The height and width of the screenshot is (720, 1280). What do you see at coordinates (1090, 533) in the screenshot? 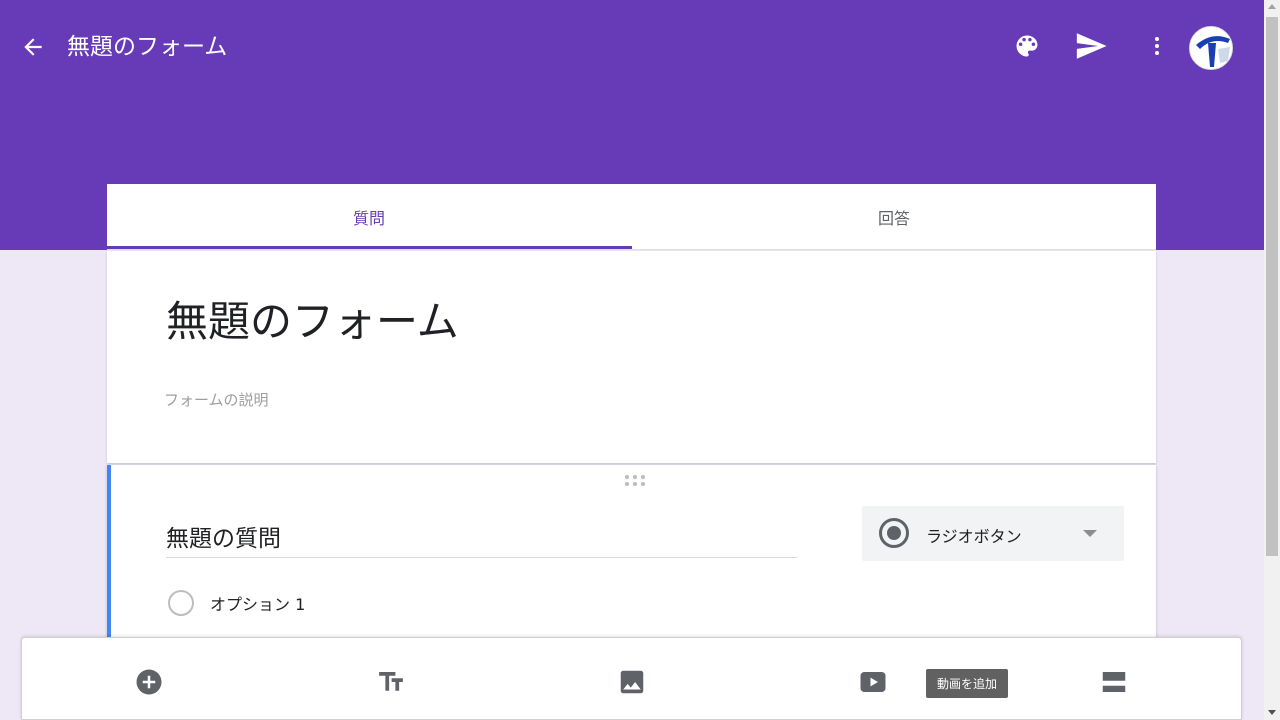
I see `dropdown-arrow-icon` at bounding box center [1090, 533].